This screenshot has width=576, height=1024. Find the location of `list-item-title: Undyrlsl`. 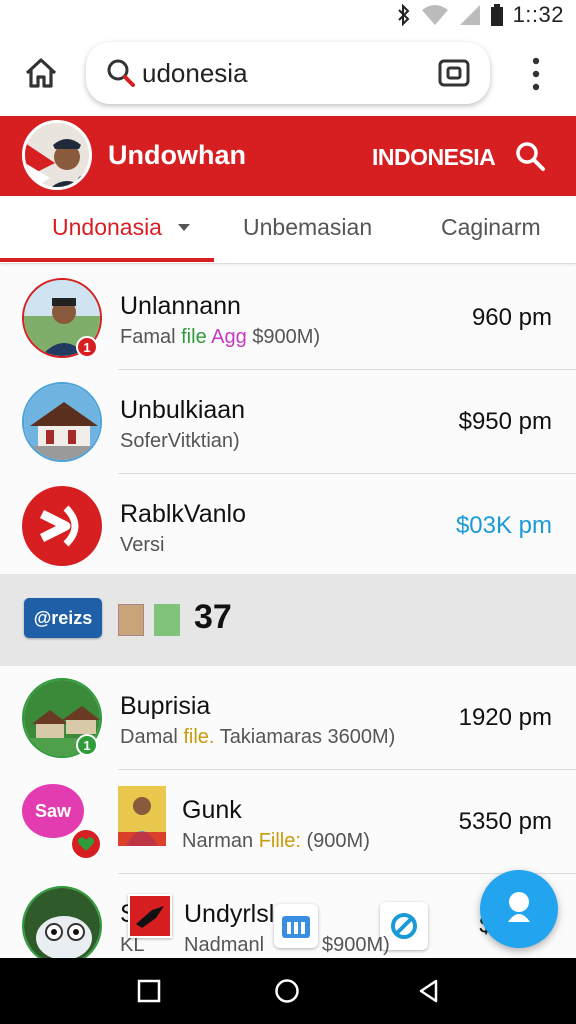

list-item-title: Undyrlsl is located at coordinates (229, 914).